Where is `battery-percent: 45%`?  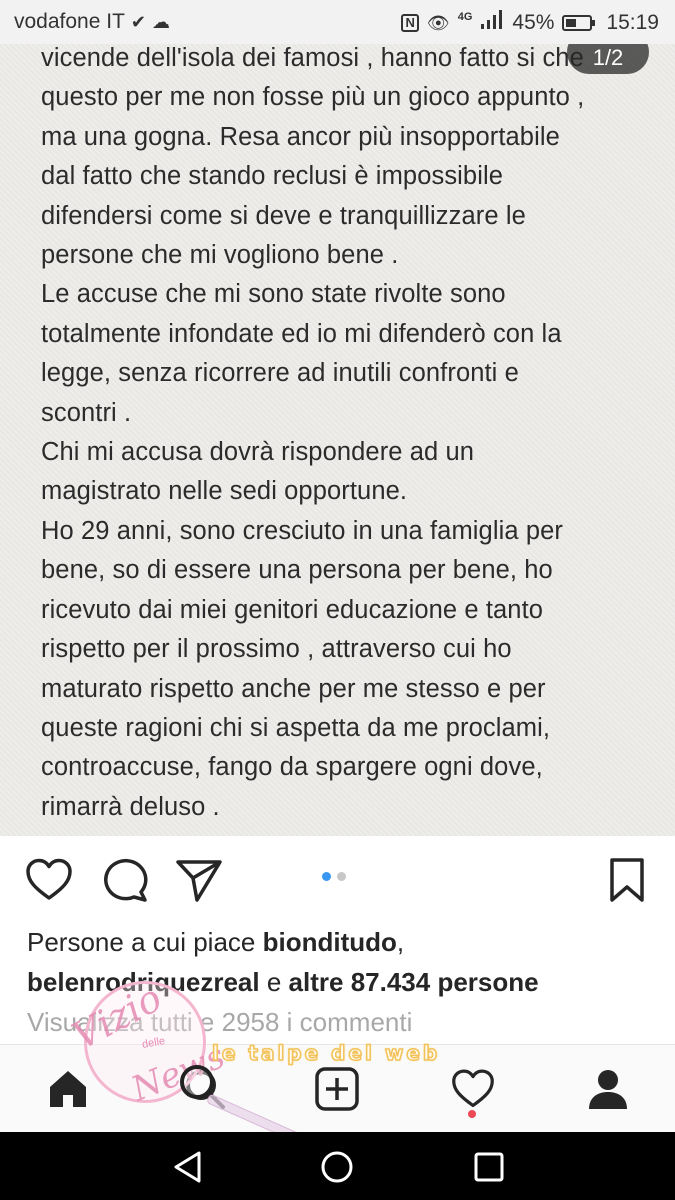
battery-percent: 45% is located at coordinates (533, 22).